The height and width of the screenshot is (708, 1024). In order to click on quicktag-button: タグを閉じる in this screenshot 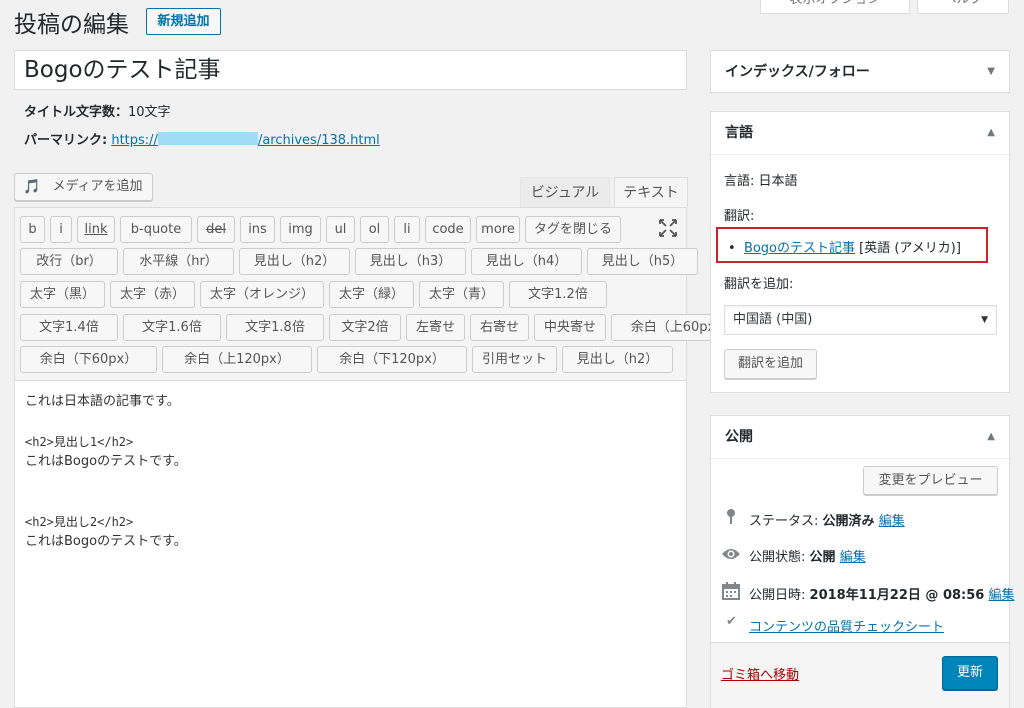, I will do `click(573, 229)`.